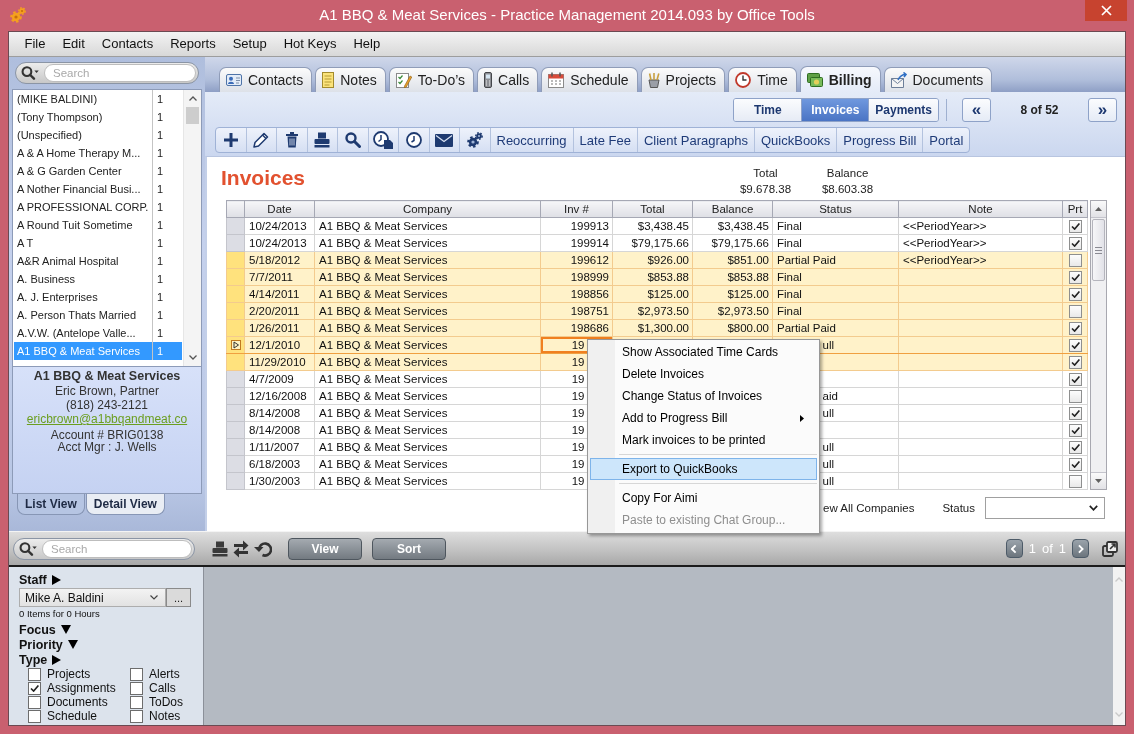  What do you see at coordinates (980, 209) in the screenshot?
I see `column-header: Note` at bounding box center [980, 209].